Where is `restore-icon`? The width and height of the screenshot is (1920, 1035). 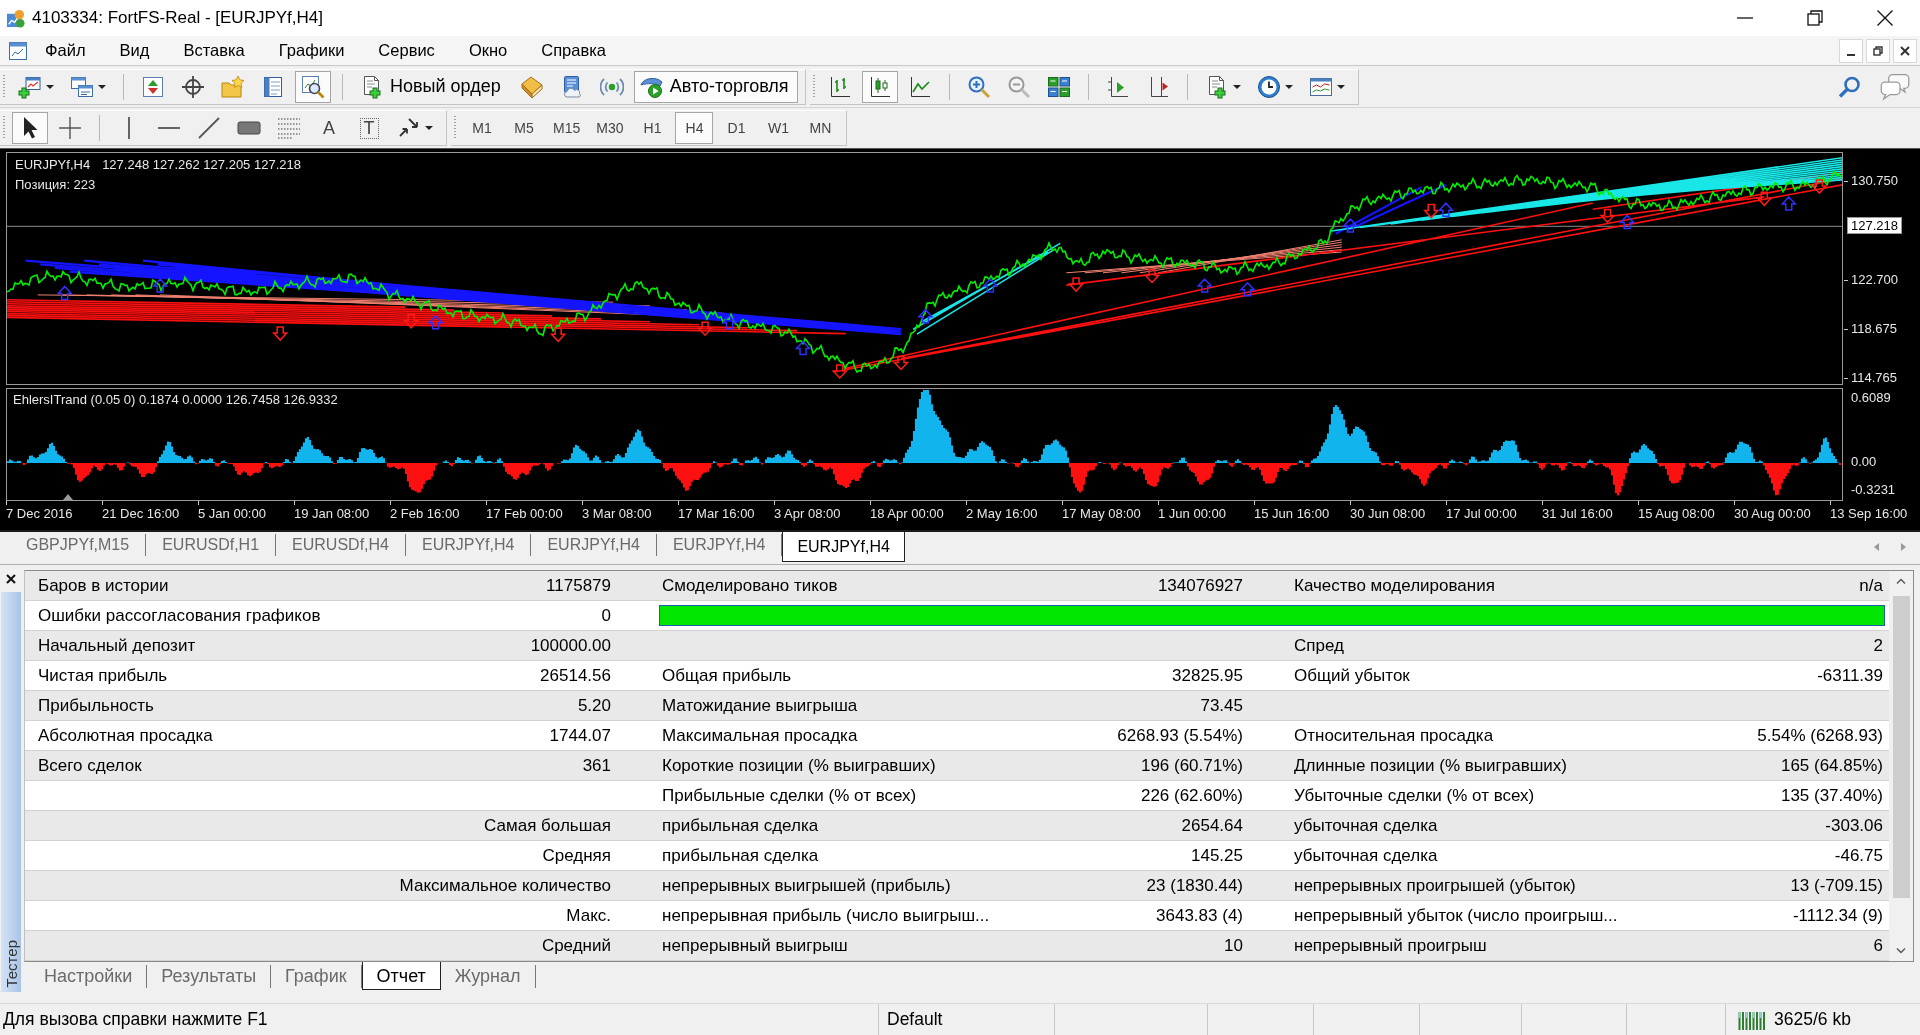
restore-icon is located at coordinates (1815, 18).